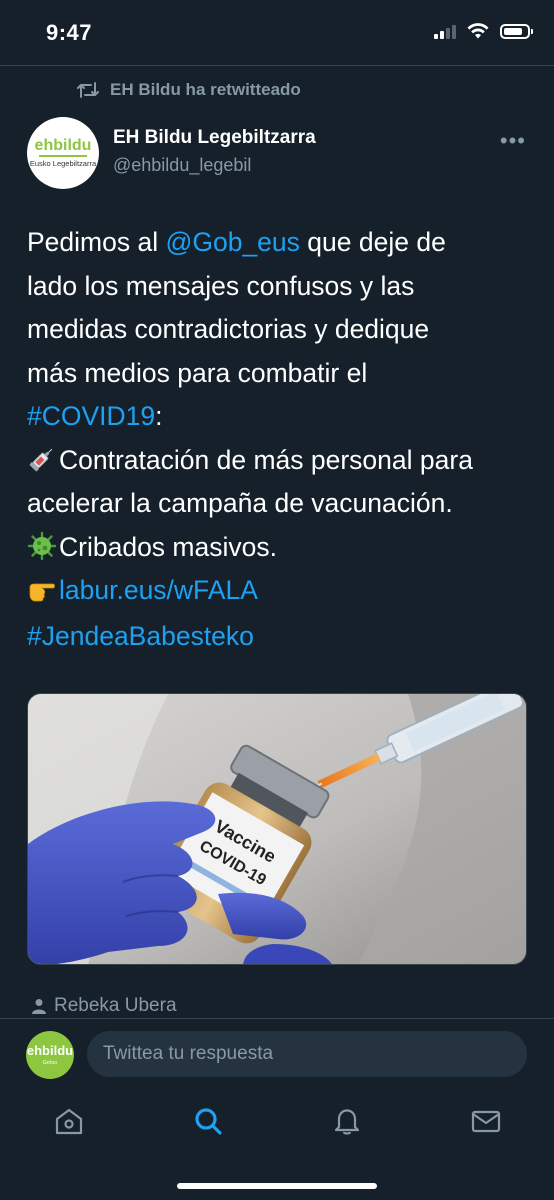 The height and width of the screenshot is (1200, 554). Describe the element at coordinates (140, 636) in the screenshot. I see `hashtag-jendeababesteko-link: #JendeaBabesteko` at that location.